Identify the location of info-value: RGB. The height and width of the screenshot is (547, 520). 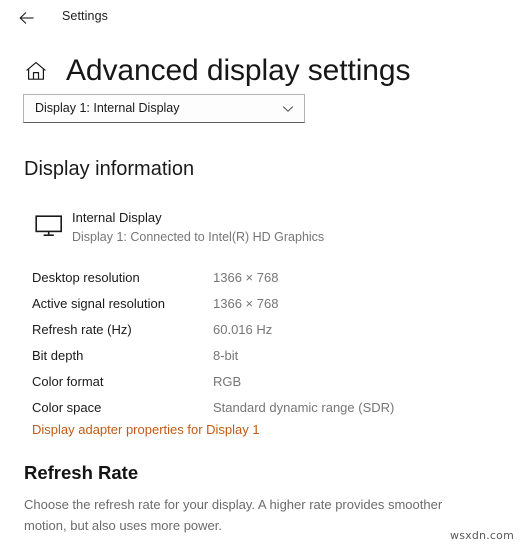
(227, 381).